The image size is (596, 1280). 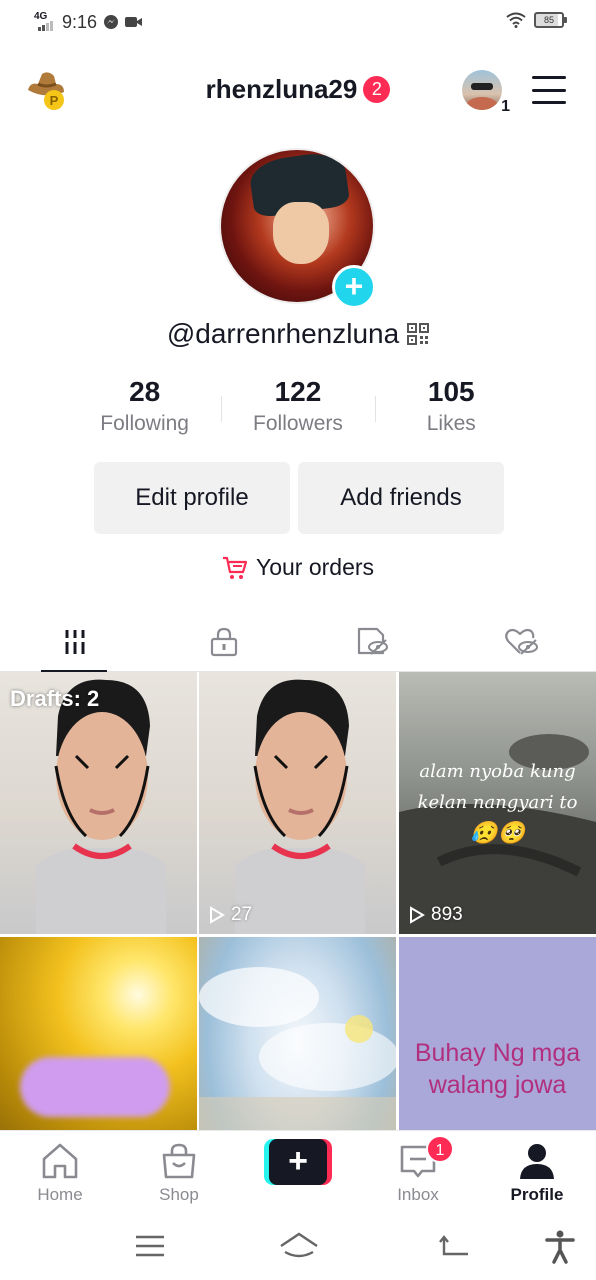 I want to click on plus-icon: +, so click(x=298, y=1162).